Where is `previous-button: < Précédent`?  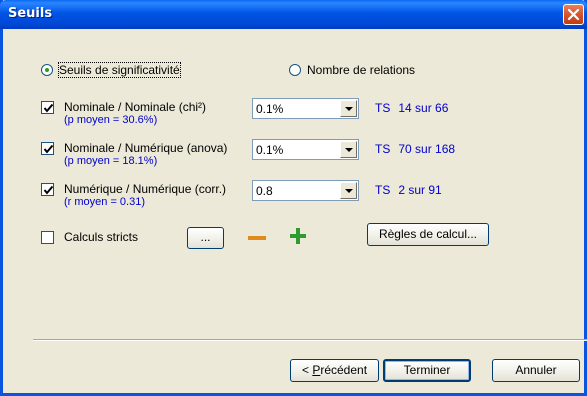 previous-button: < Précédent is located at coordinates (334, 370).